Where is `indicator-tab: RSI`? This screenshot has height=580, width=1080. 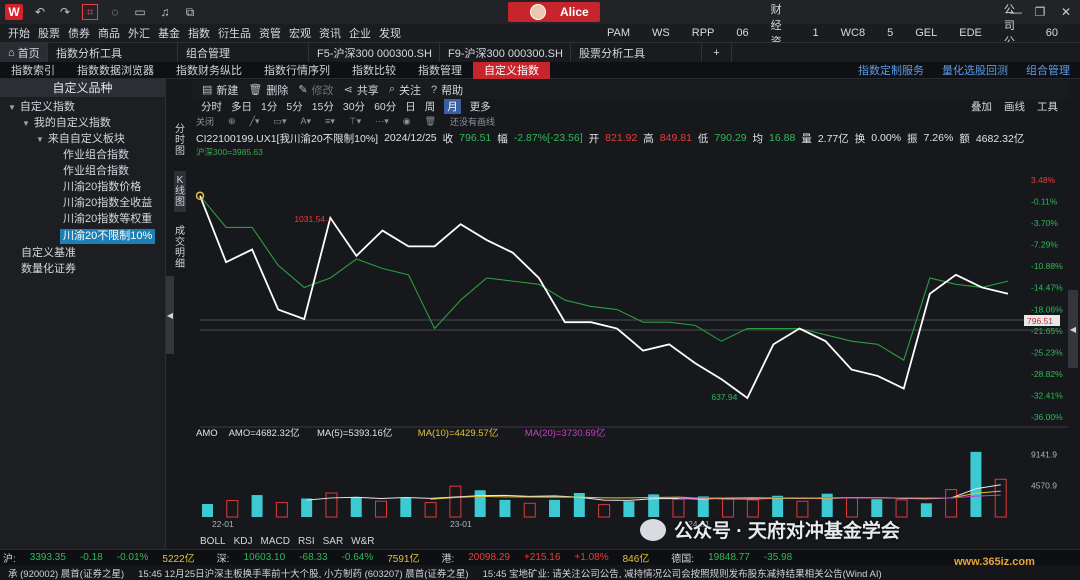 indicator-tab: RSI is located at coordinates (306, 541).